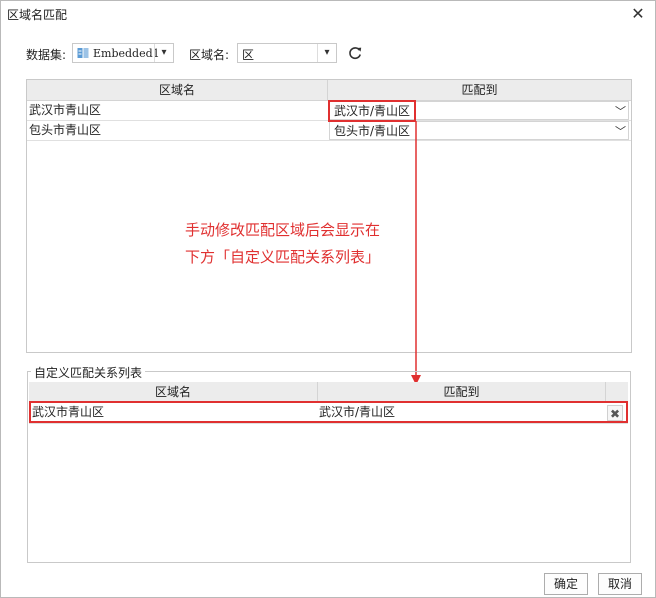 This screenshot has height=598, width=656. I want to click on region-label: 区域名:, so click(209, 55).